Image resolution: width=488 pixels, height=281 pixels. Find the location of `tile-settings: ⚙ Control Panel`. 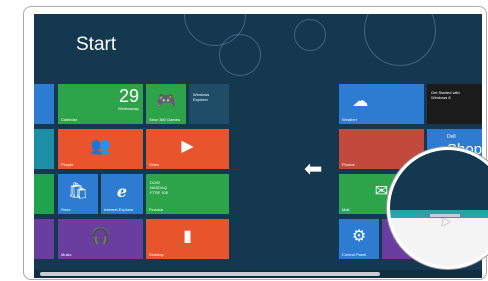

tile-settings: ⚙ Control Panel is located at coordinates (359, 239).